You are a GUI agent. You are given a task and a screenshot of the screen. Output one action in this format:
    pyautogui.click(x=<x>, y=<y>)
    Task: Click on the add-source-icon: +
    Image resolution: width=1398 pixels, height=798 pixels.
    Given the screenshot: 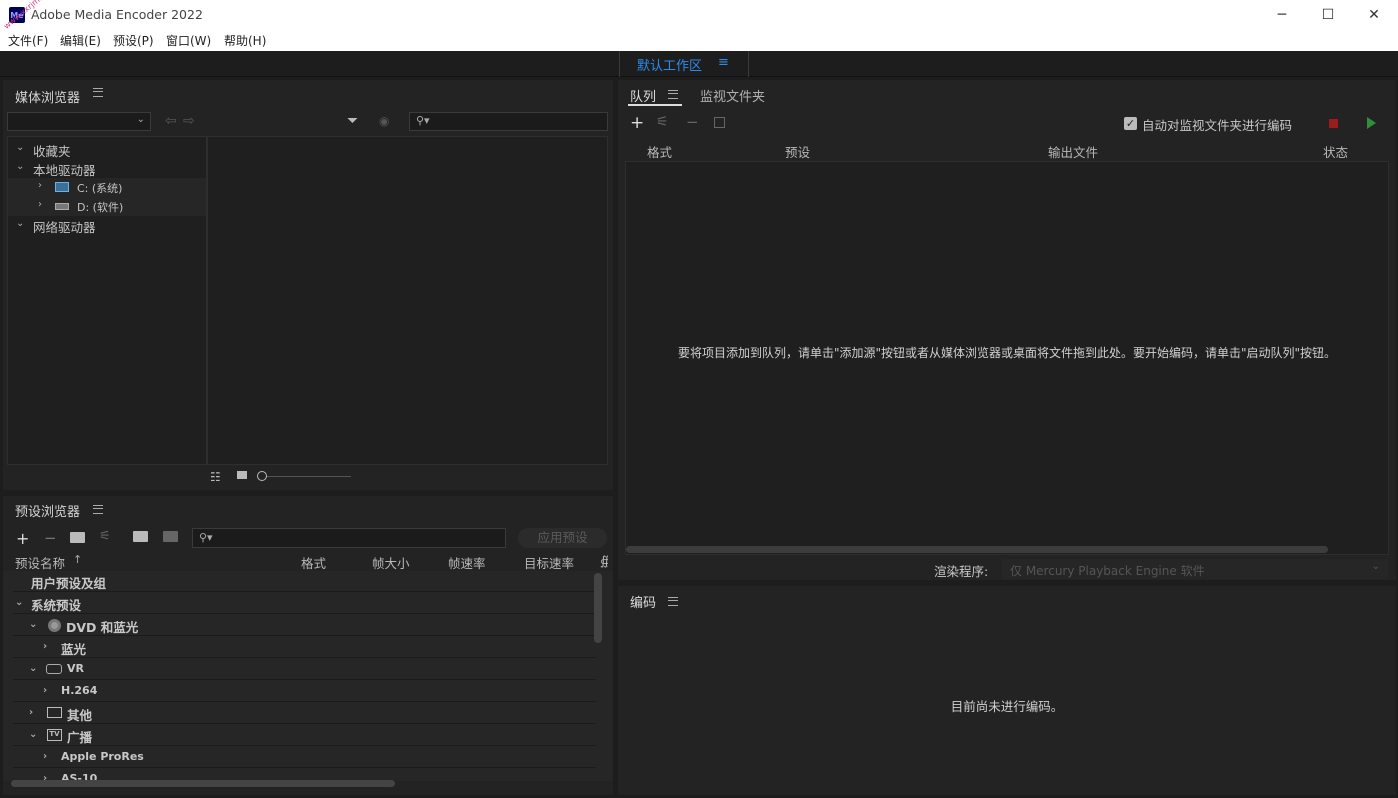 What is the action you would take?
    pyautogui.click(x=637, y=123)
    